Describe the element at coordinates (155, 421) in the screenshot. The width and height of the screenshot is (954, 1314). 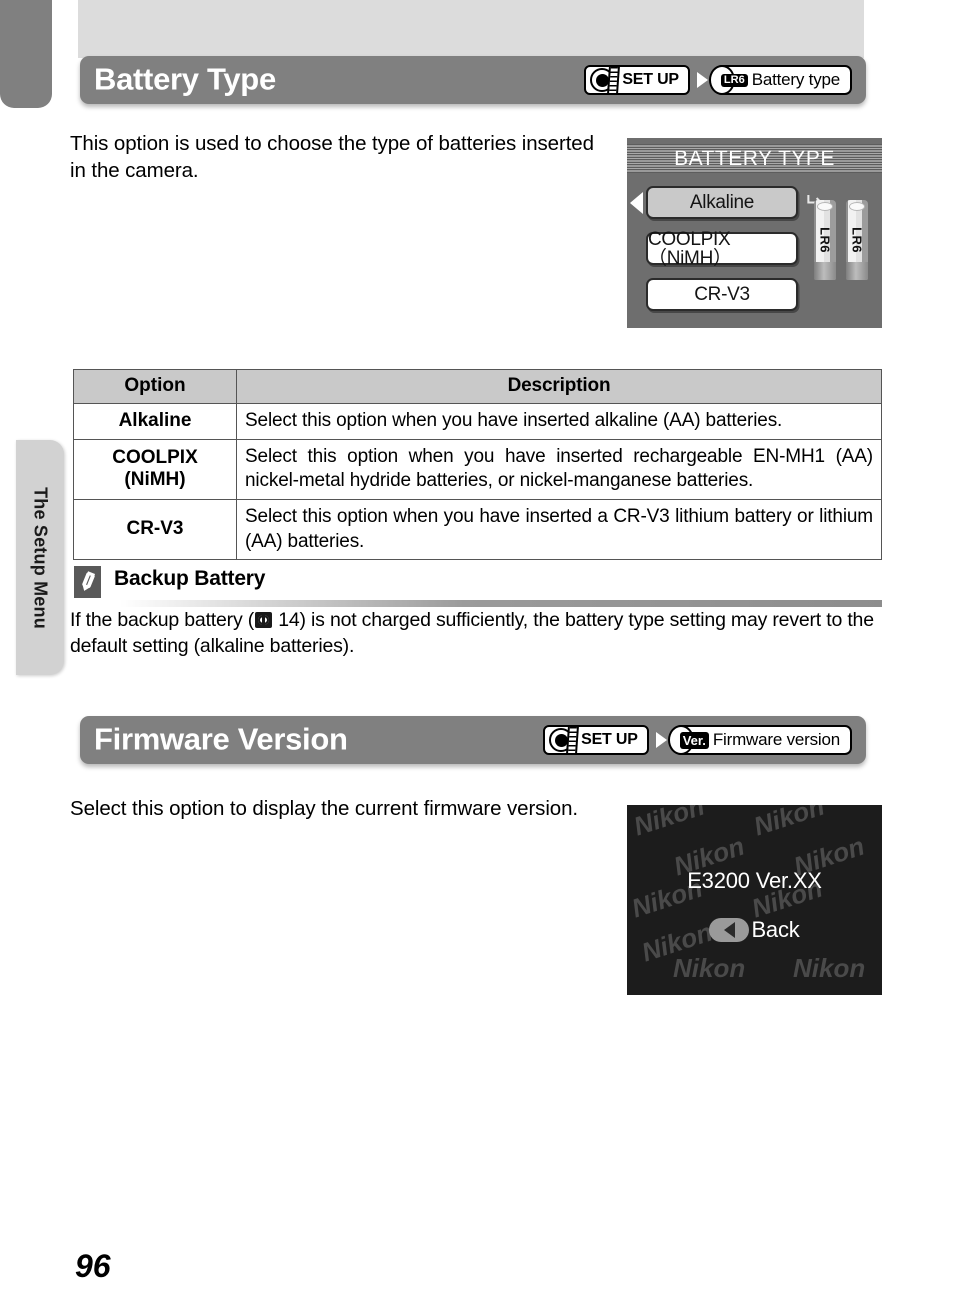
I see `table-cell-option: Alkaline` at that location.